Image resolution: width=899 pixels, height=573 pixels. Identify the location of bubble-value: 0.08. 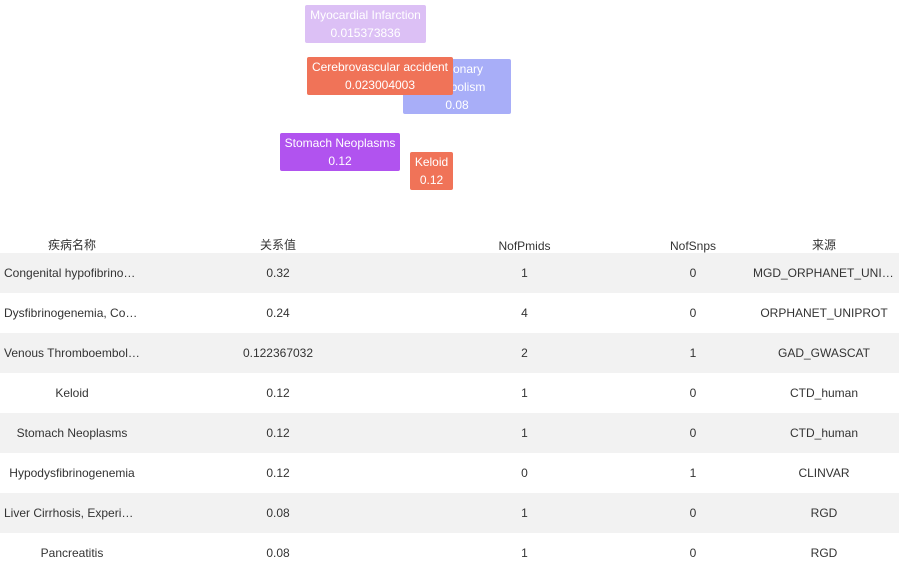
(457, 105).